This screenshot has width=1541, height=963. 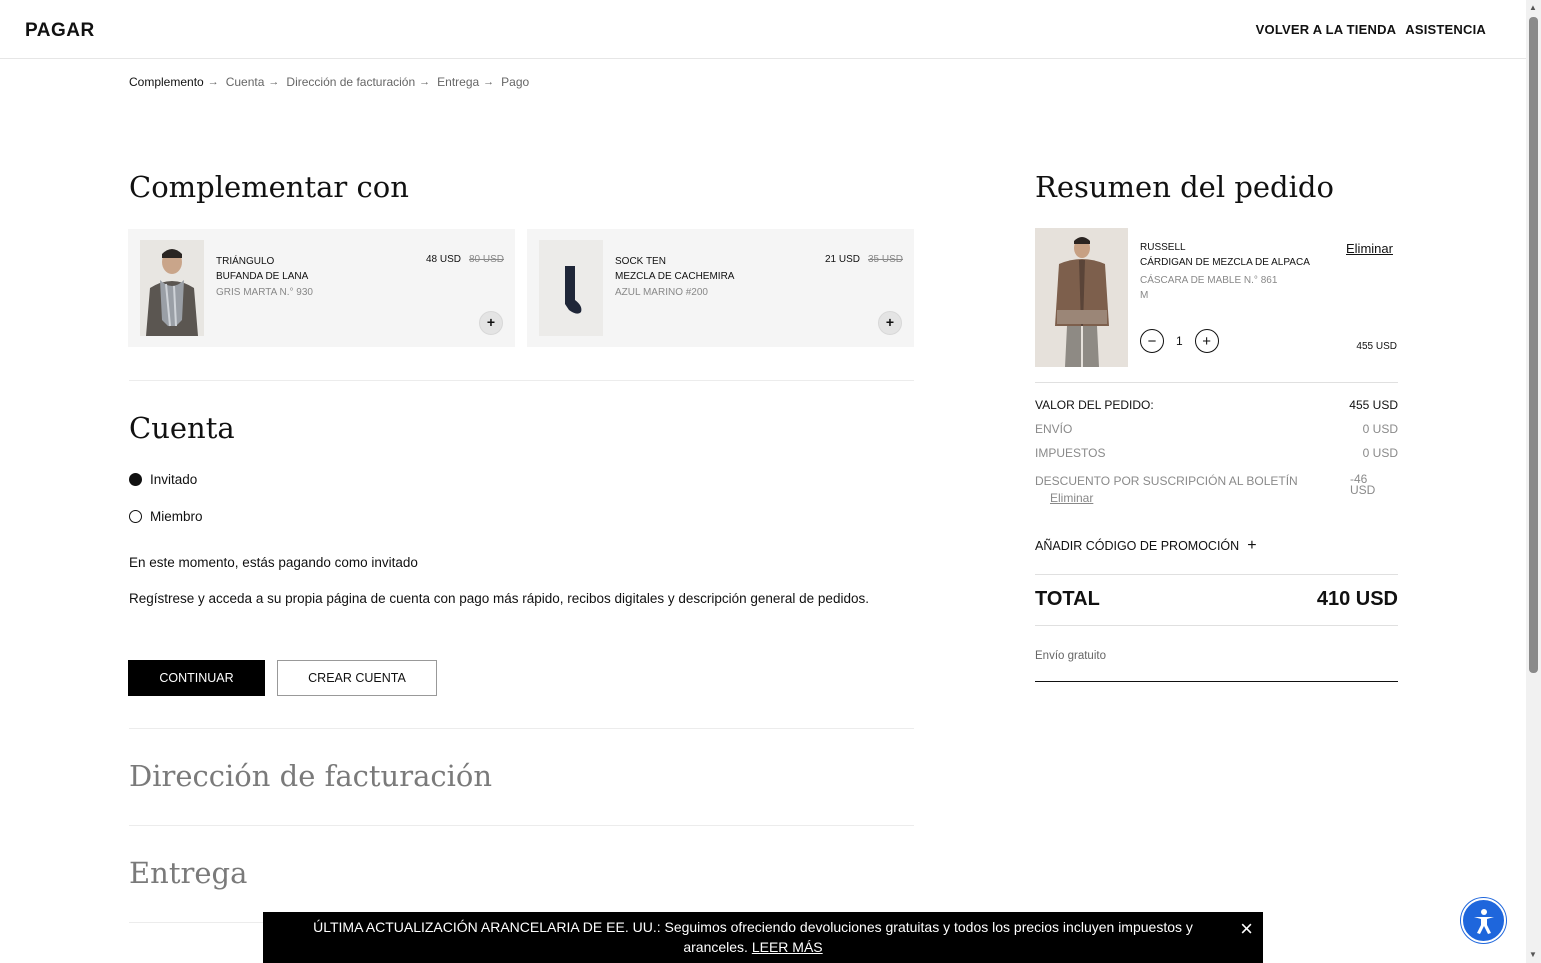 What do you see at coordinates (571, 288) in the screenshot?
I see `sock-product-image` at bounding box center [571, 288].